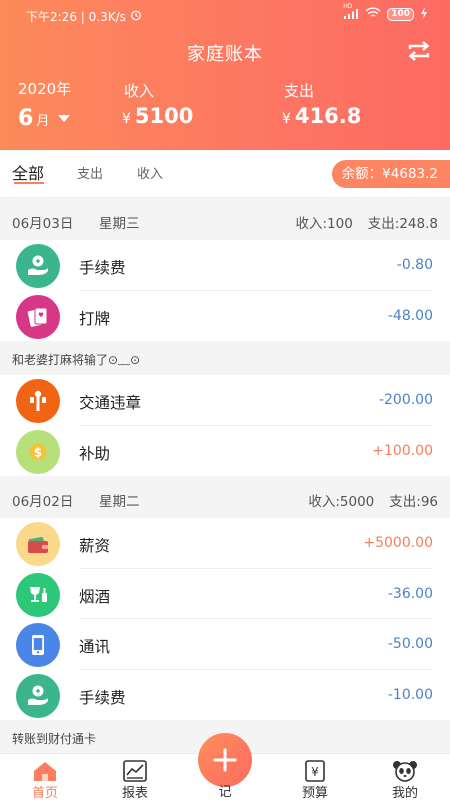 This screenshot has height=800, width=450. Describe the element at coordinates (38, 316) in the screenshot. I see `playing-cards-icon` at that location.